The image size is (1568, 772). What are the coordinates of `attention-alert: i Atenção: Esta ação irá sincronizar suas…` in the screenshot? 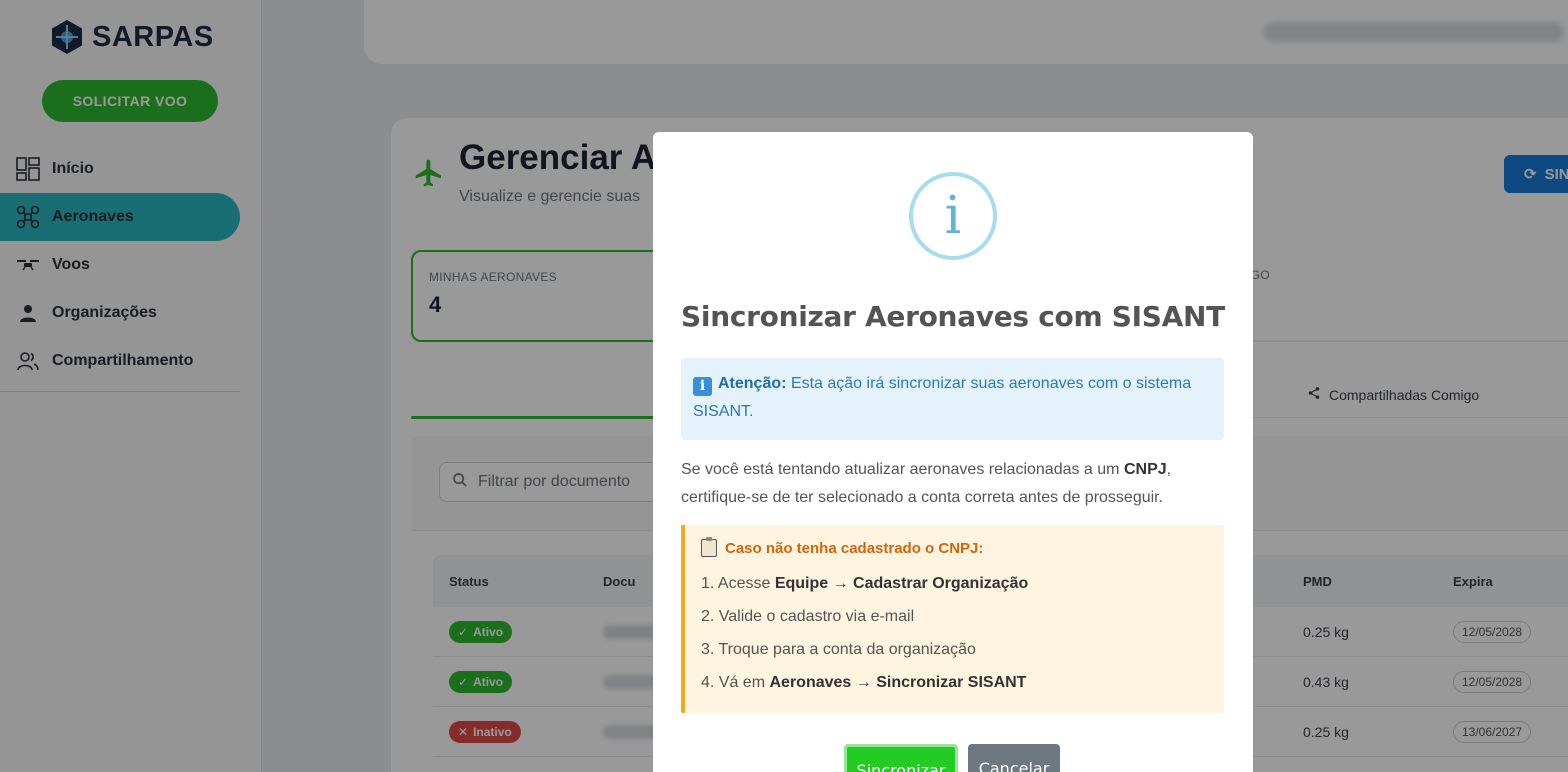 It's located at (952, 399).